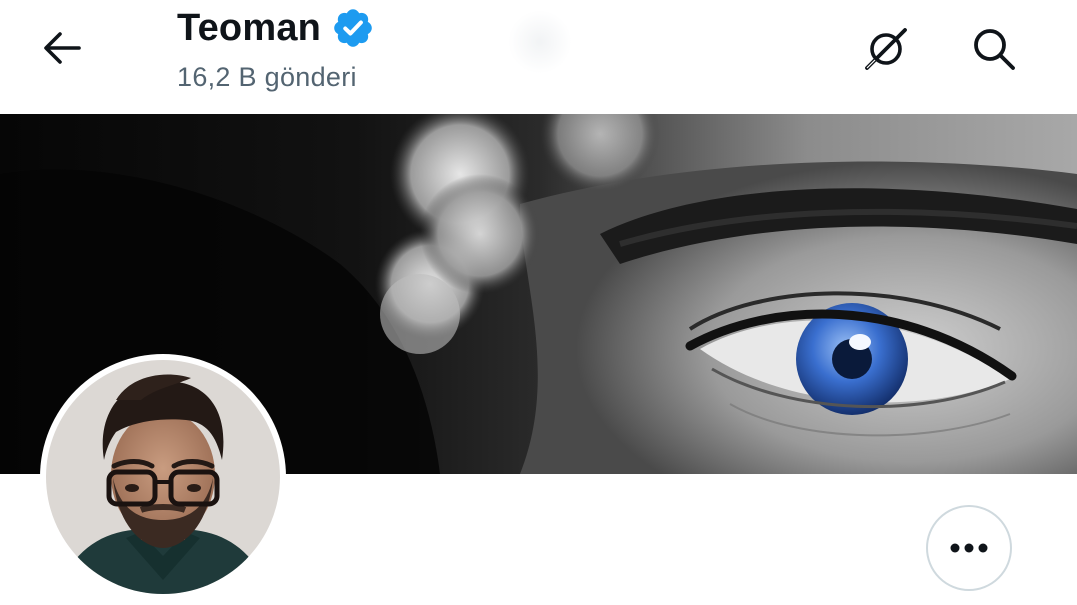 The width and height of the screenshot is (1077, 605). I want to click on more-horizontal-icon, so click(969, 548).